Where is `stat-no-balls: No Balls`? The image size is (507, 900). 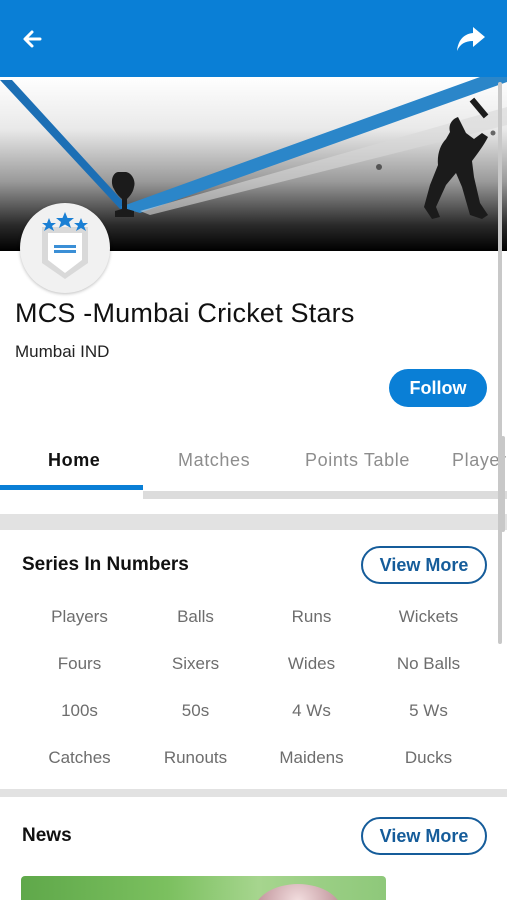
stat-no-balls: No Balls is located at coordinates (428, 664).